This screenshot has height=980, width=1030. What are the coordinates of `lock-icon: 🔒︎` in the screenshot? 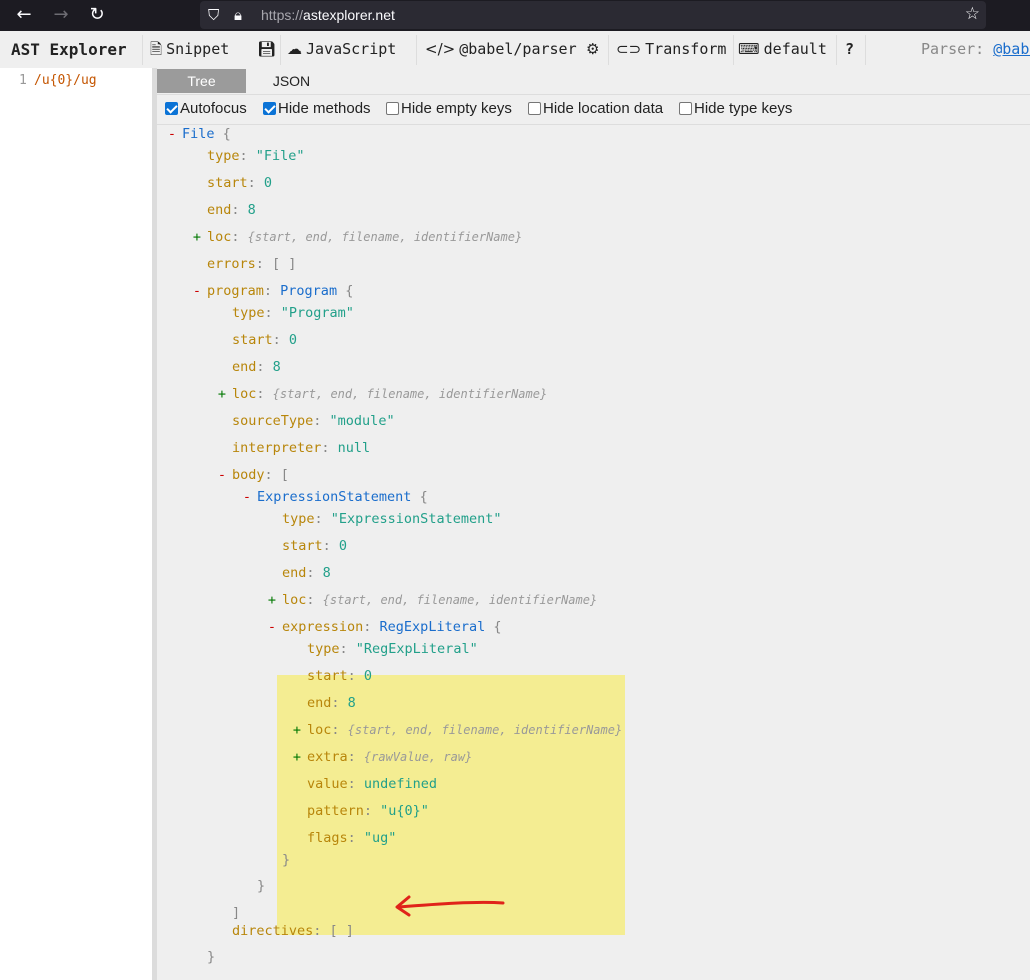 It's located at (238, 15).